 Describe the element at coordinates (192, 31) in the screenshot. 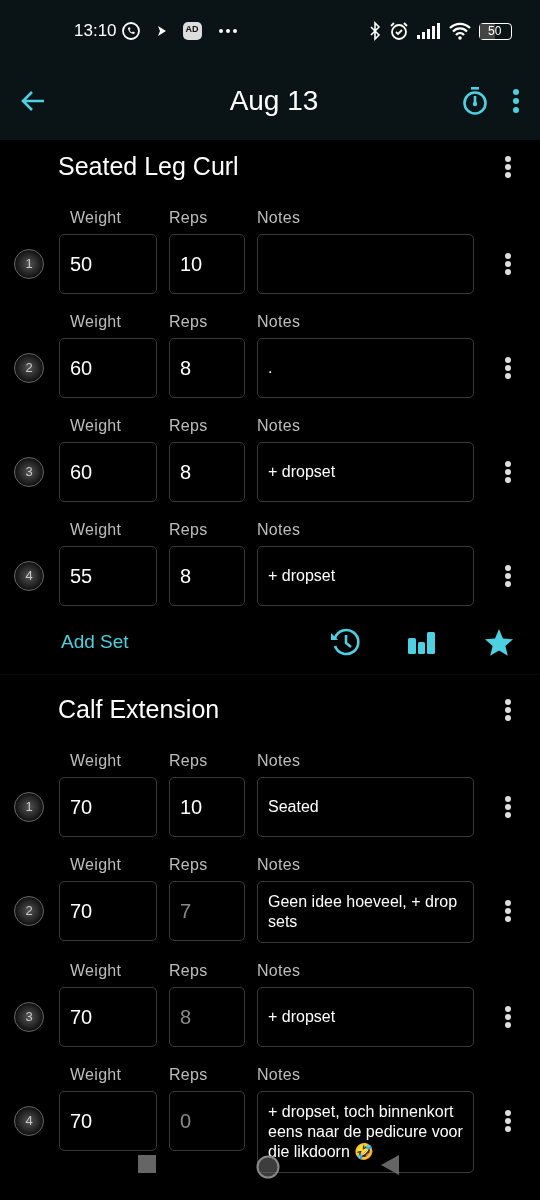

I see `ad-icon: AD` at that location.